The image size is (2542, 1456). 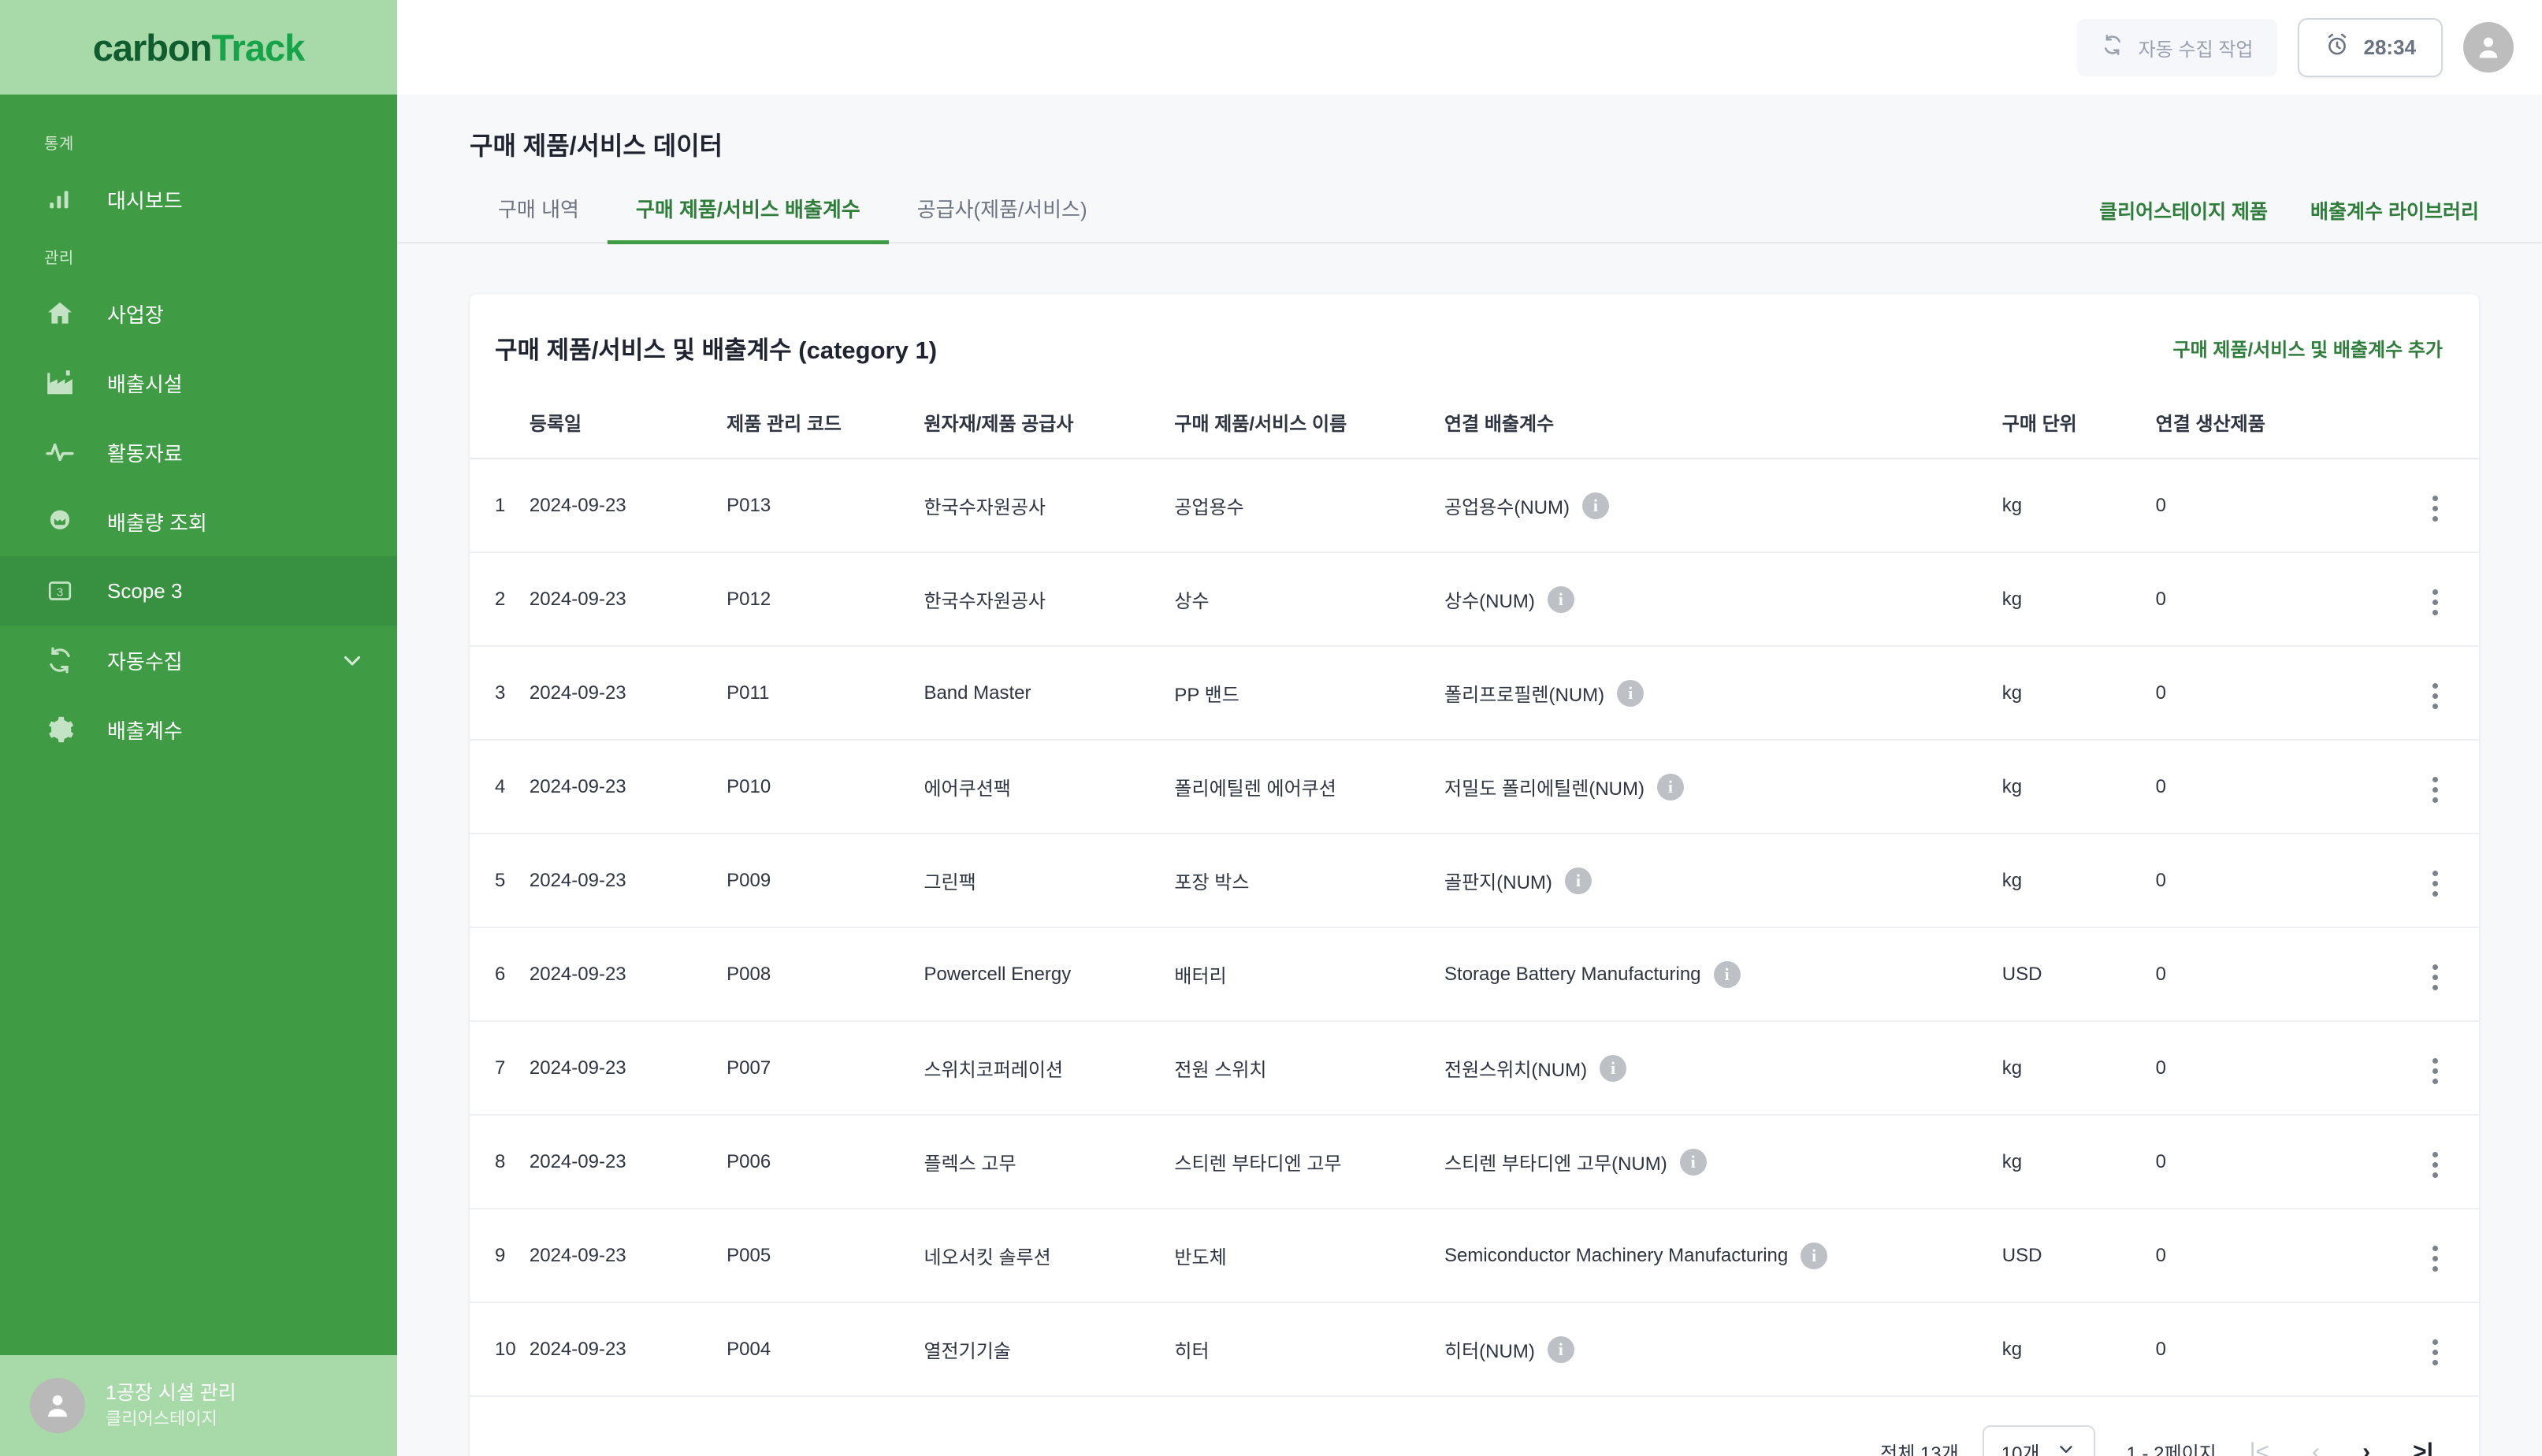 I want to click on sidebar-user-profile: 1공장 시설 관리 클리어스테이지, so click(x=198, y=1405).